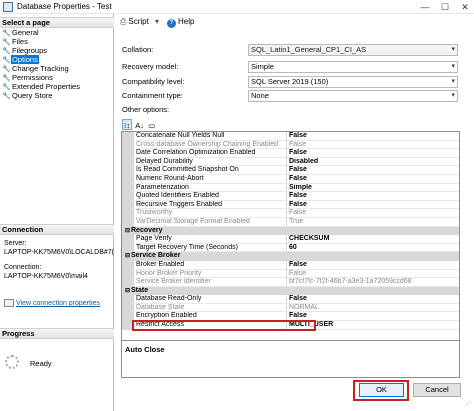 The image size is (474, 411). I want to click on grid-category-label: ⊟Recovery, so click(144, 231).